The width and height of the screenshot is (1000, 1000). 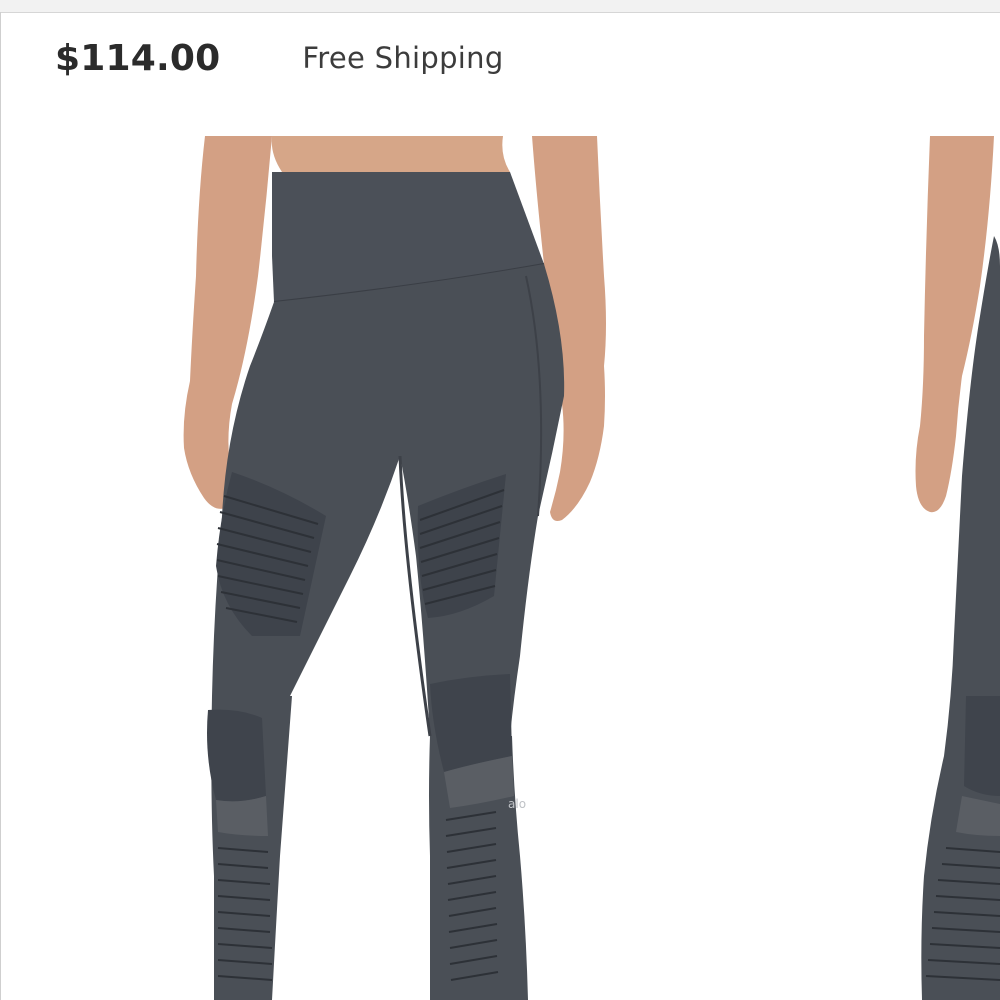 I want to click on next-product-image, so click(x=957, y=568).